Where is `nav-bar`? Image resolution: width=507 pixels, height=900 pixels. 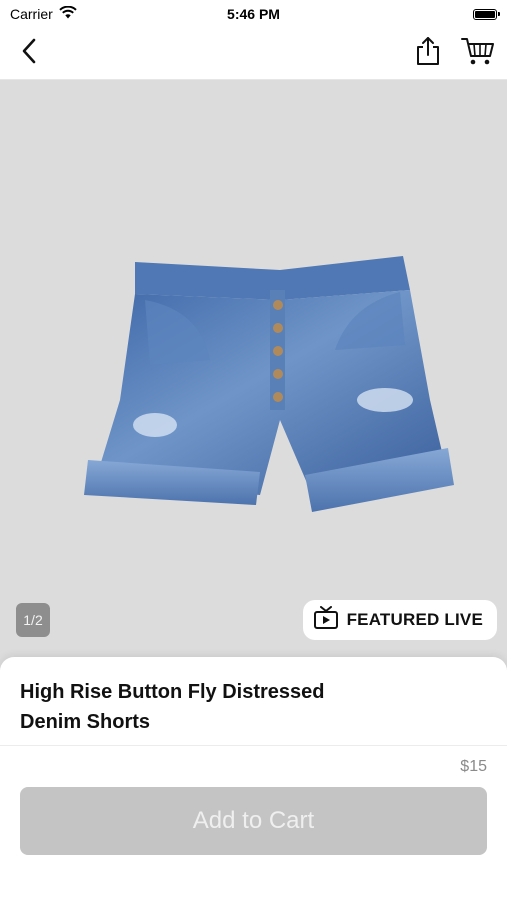
nav-bar is located at coordinates (253, 54).